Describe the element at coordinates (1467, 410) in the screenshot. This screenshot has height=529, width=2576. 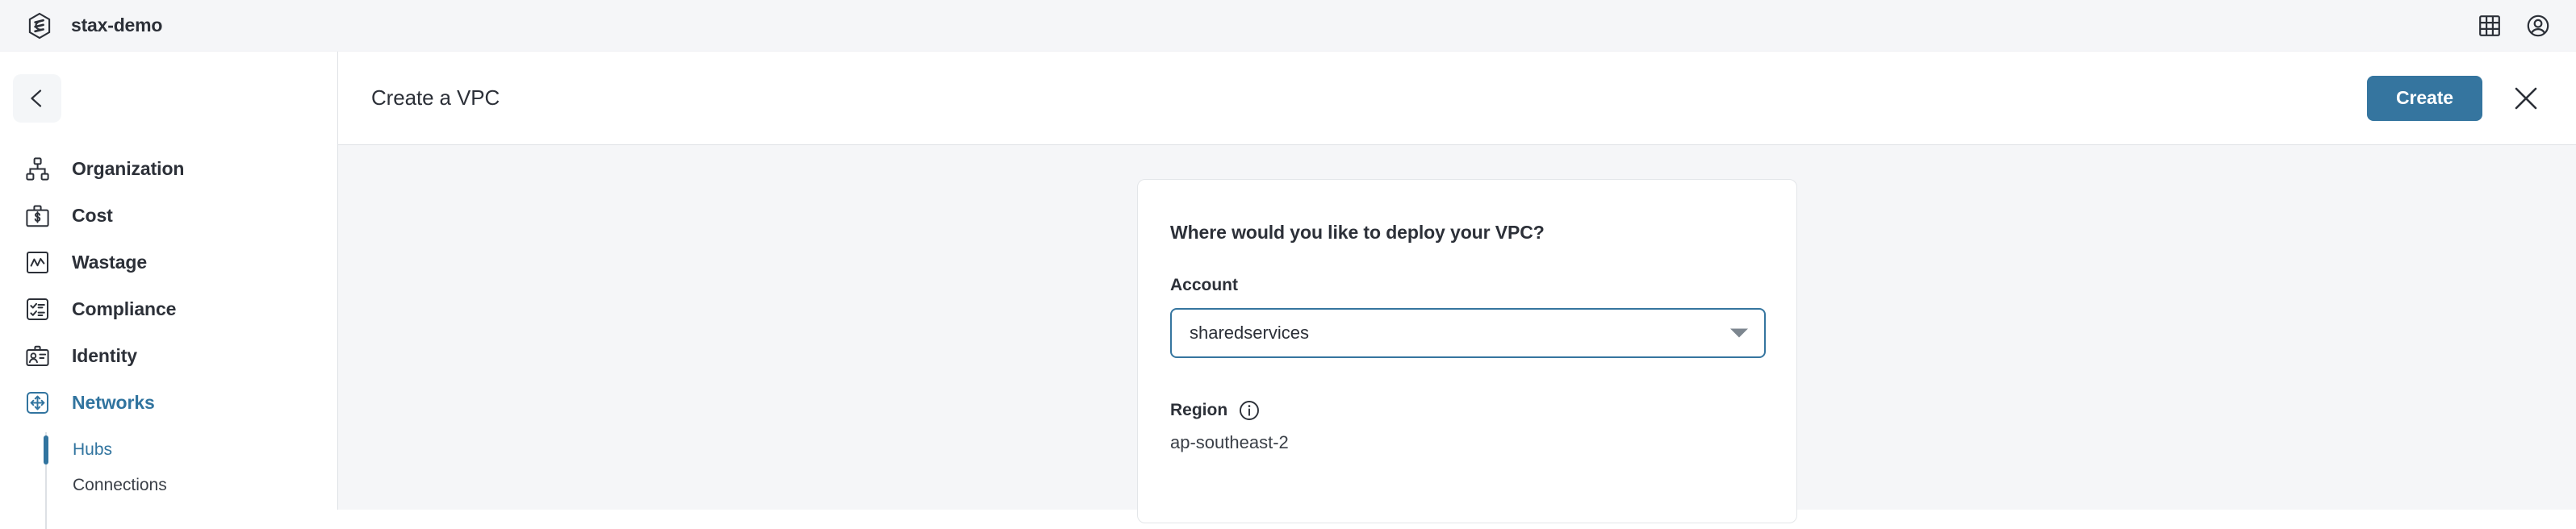
I see `region-label-row: Region` at that location.